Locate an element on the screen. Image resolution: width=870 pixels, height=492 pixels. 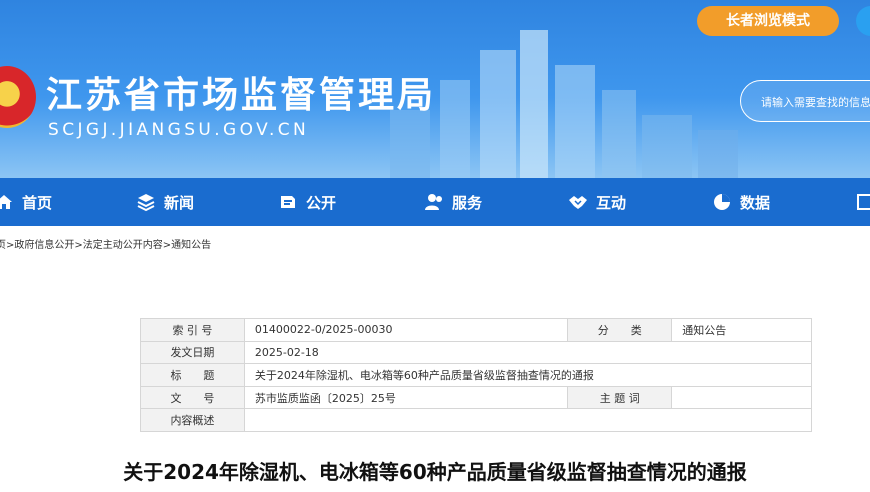
document-title: 关于2024年除湿机、电冰箱等60种产品质量省级监督抽查情况的通报 is located at coordinates (435, 472).